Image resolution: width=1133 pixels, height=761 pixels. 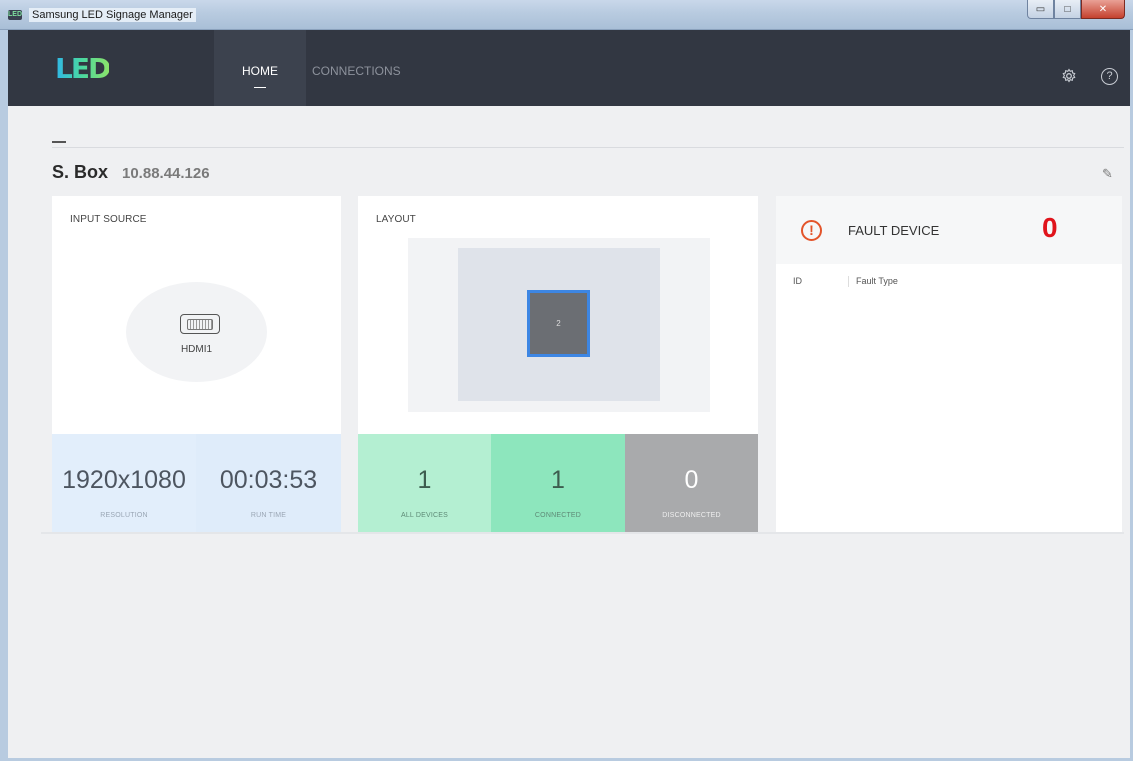 What do you see at coordinates (356, 71) in the screenshot?
I see `tab-connections: CONNECTIONS` at bounding box center [356, 71].